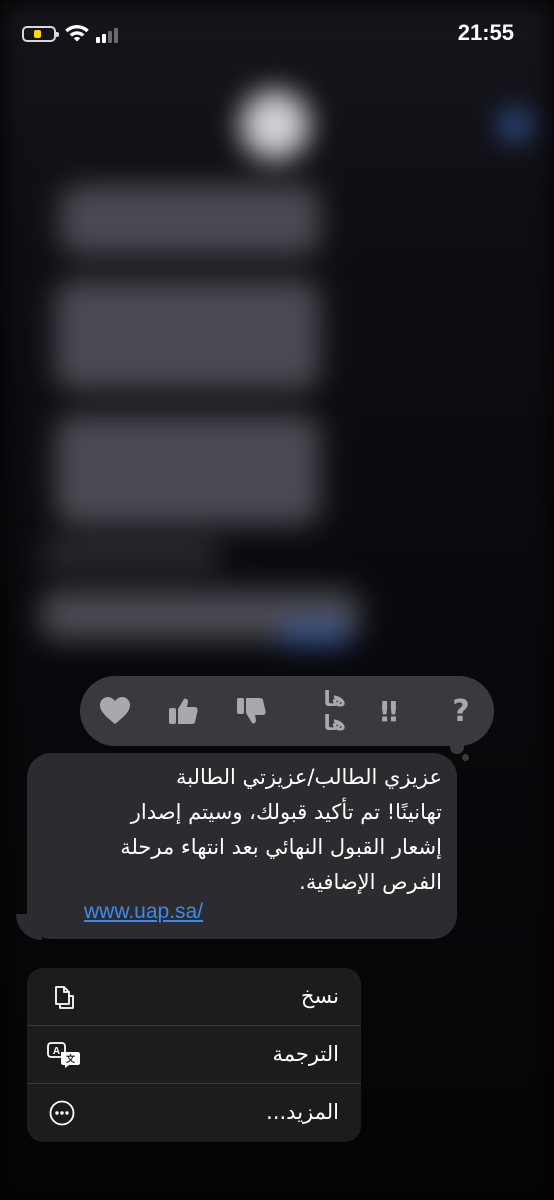 Image resolution: width=554 pixels, height=1200 pixels. Describe the element at coordinates (485, 32) in the screenshot. I see `status-time: 21:55` at that location.